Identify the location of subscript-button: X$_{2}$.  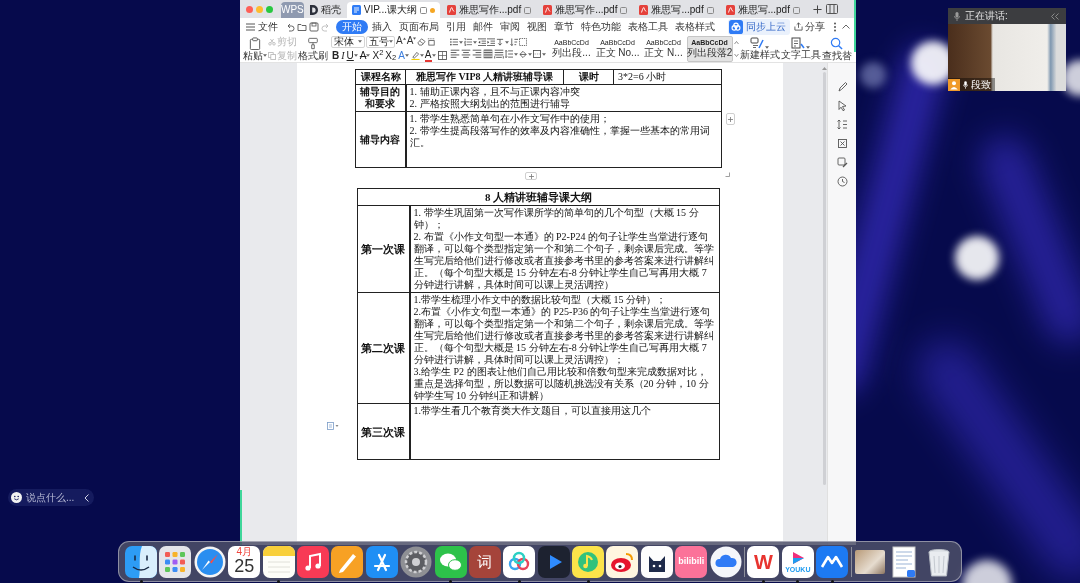
(391, 55).